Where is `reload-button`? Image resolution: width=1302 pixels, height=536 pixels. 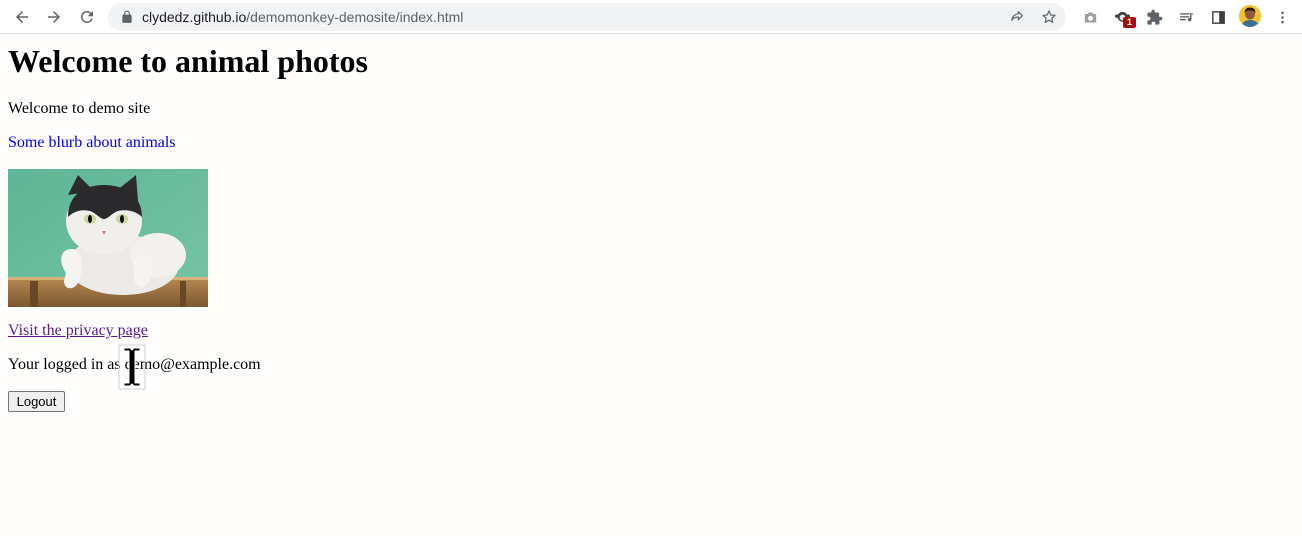
reload-button is located at coordinates (87, 17).